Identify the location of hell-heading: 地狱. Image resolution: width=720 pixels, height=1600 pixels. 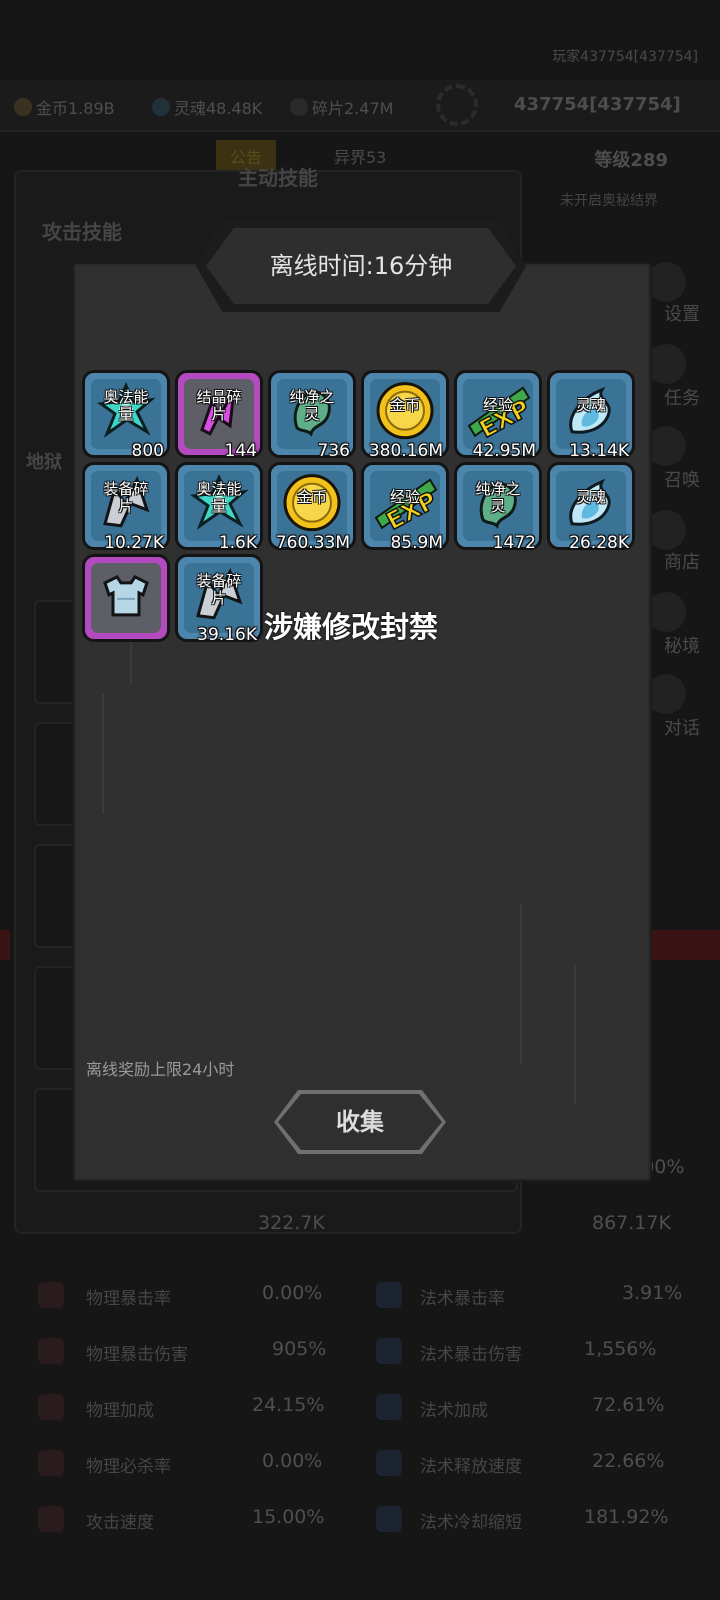
(44, 462).